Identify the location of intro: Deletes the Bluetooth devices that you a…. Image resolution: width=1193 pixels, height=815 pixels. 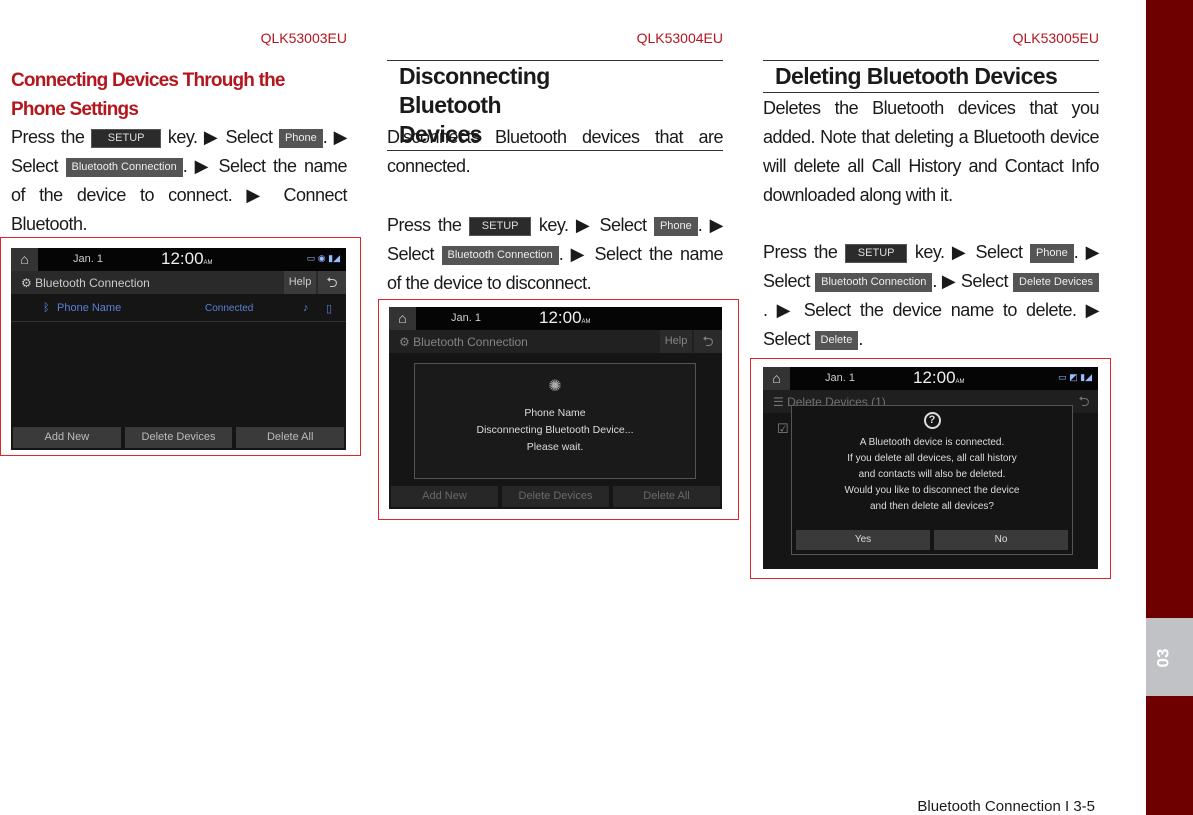
(931, 151).